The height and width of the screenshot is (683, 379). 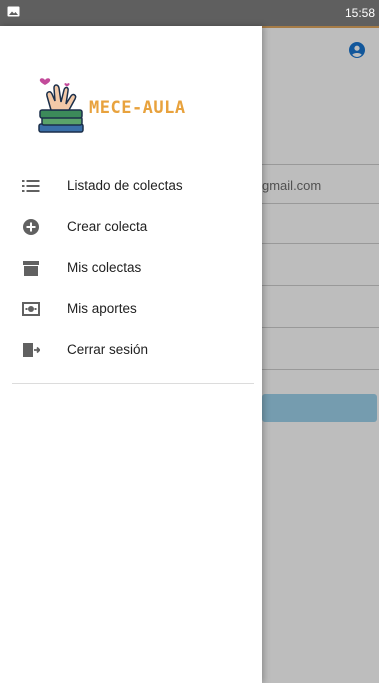 What do you see at coordinates (125, 185) in the screenshot?
I see `menu-item-label: Listado de colectas` at bounding box center [125, 185].